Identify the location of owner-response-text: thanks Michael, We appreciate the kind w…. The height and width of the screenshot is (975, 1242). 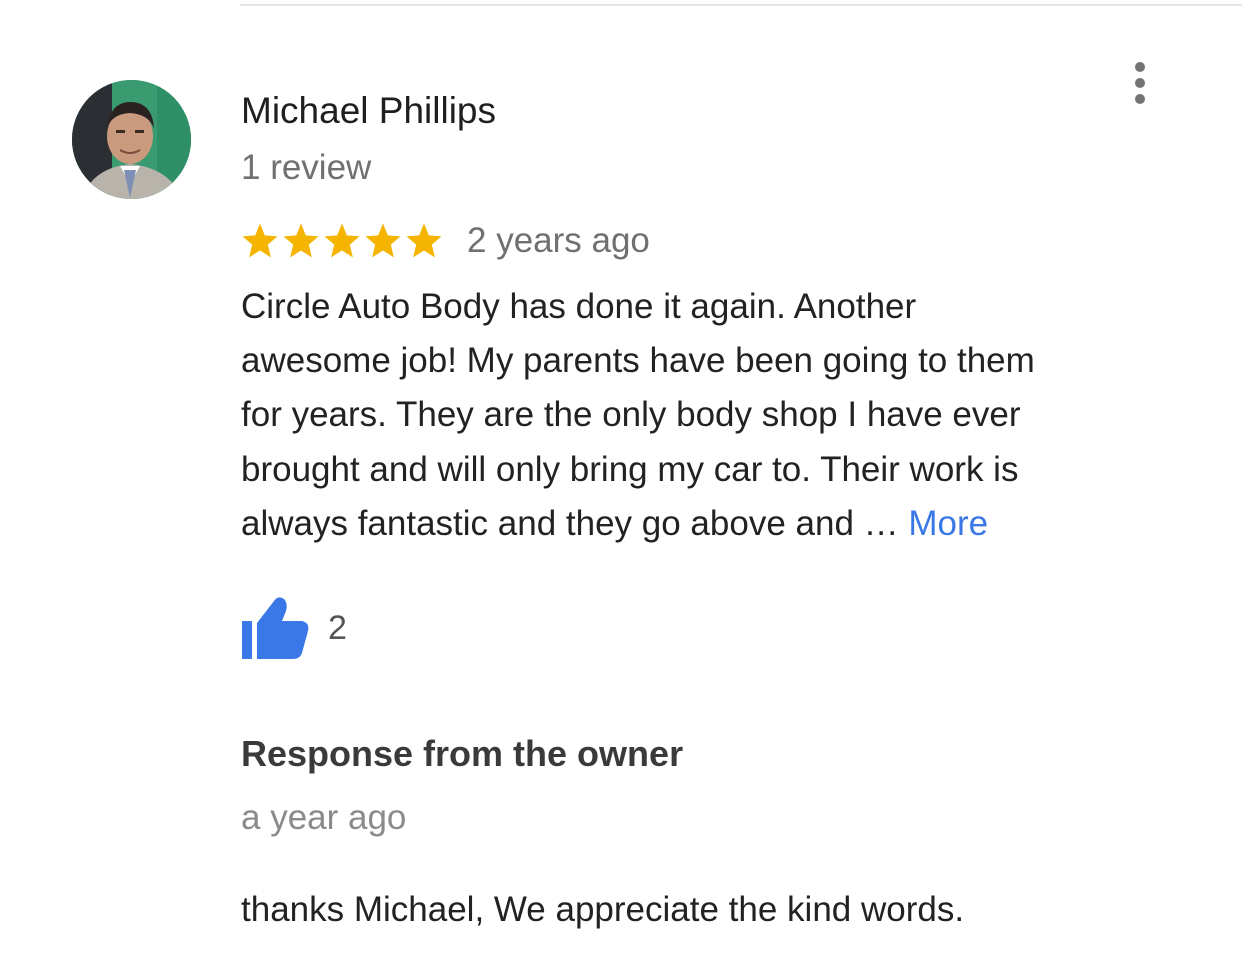
(603, 909).